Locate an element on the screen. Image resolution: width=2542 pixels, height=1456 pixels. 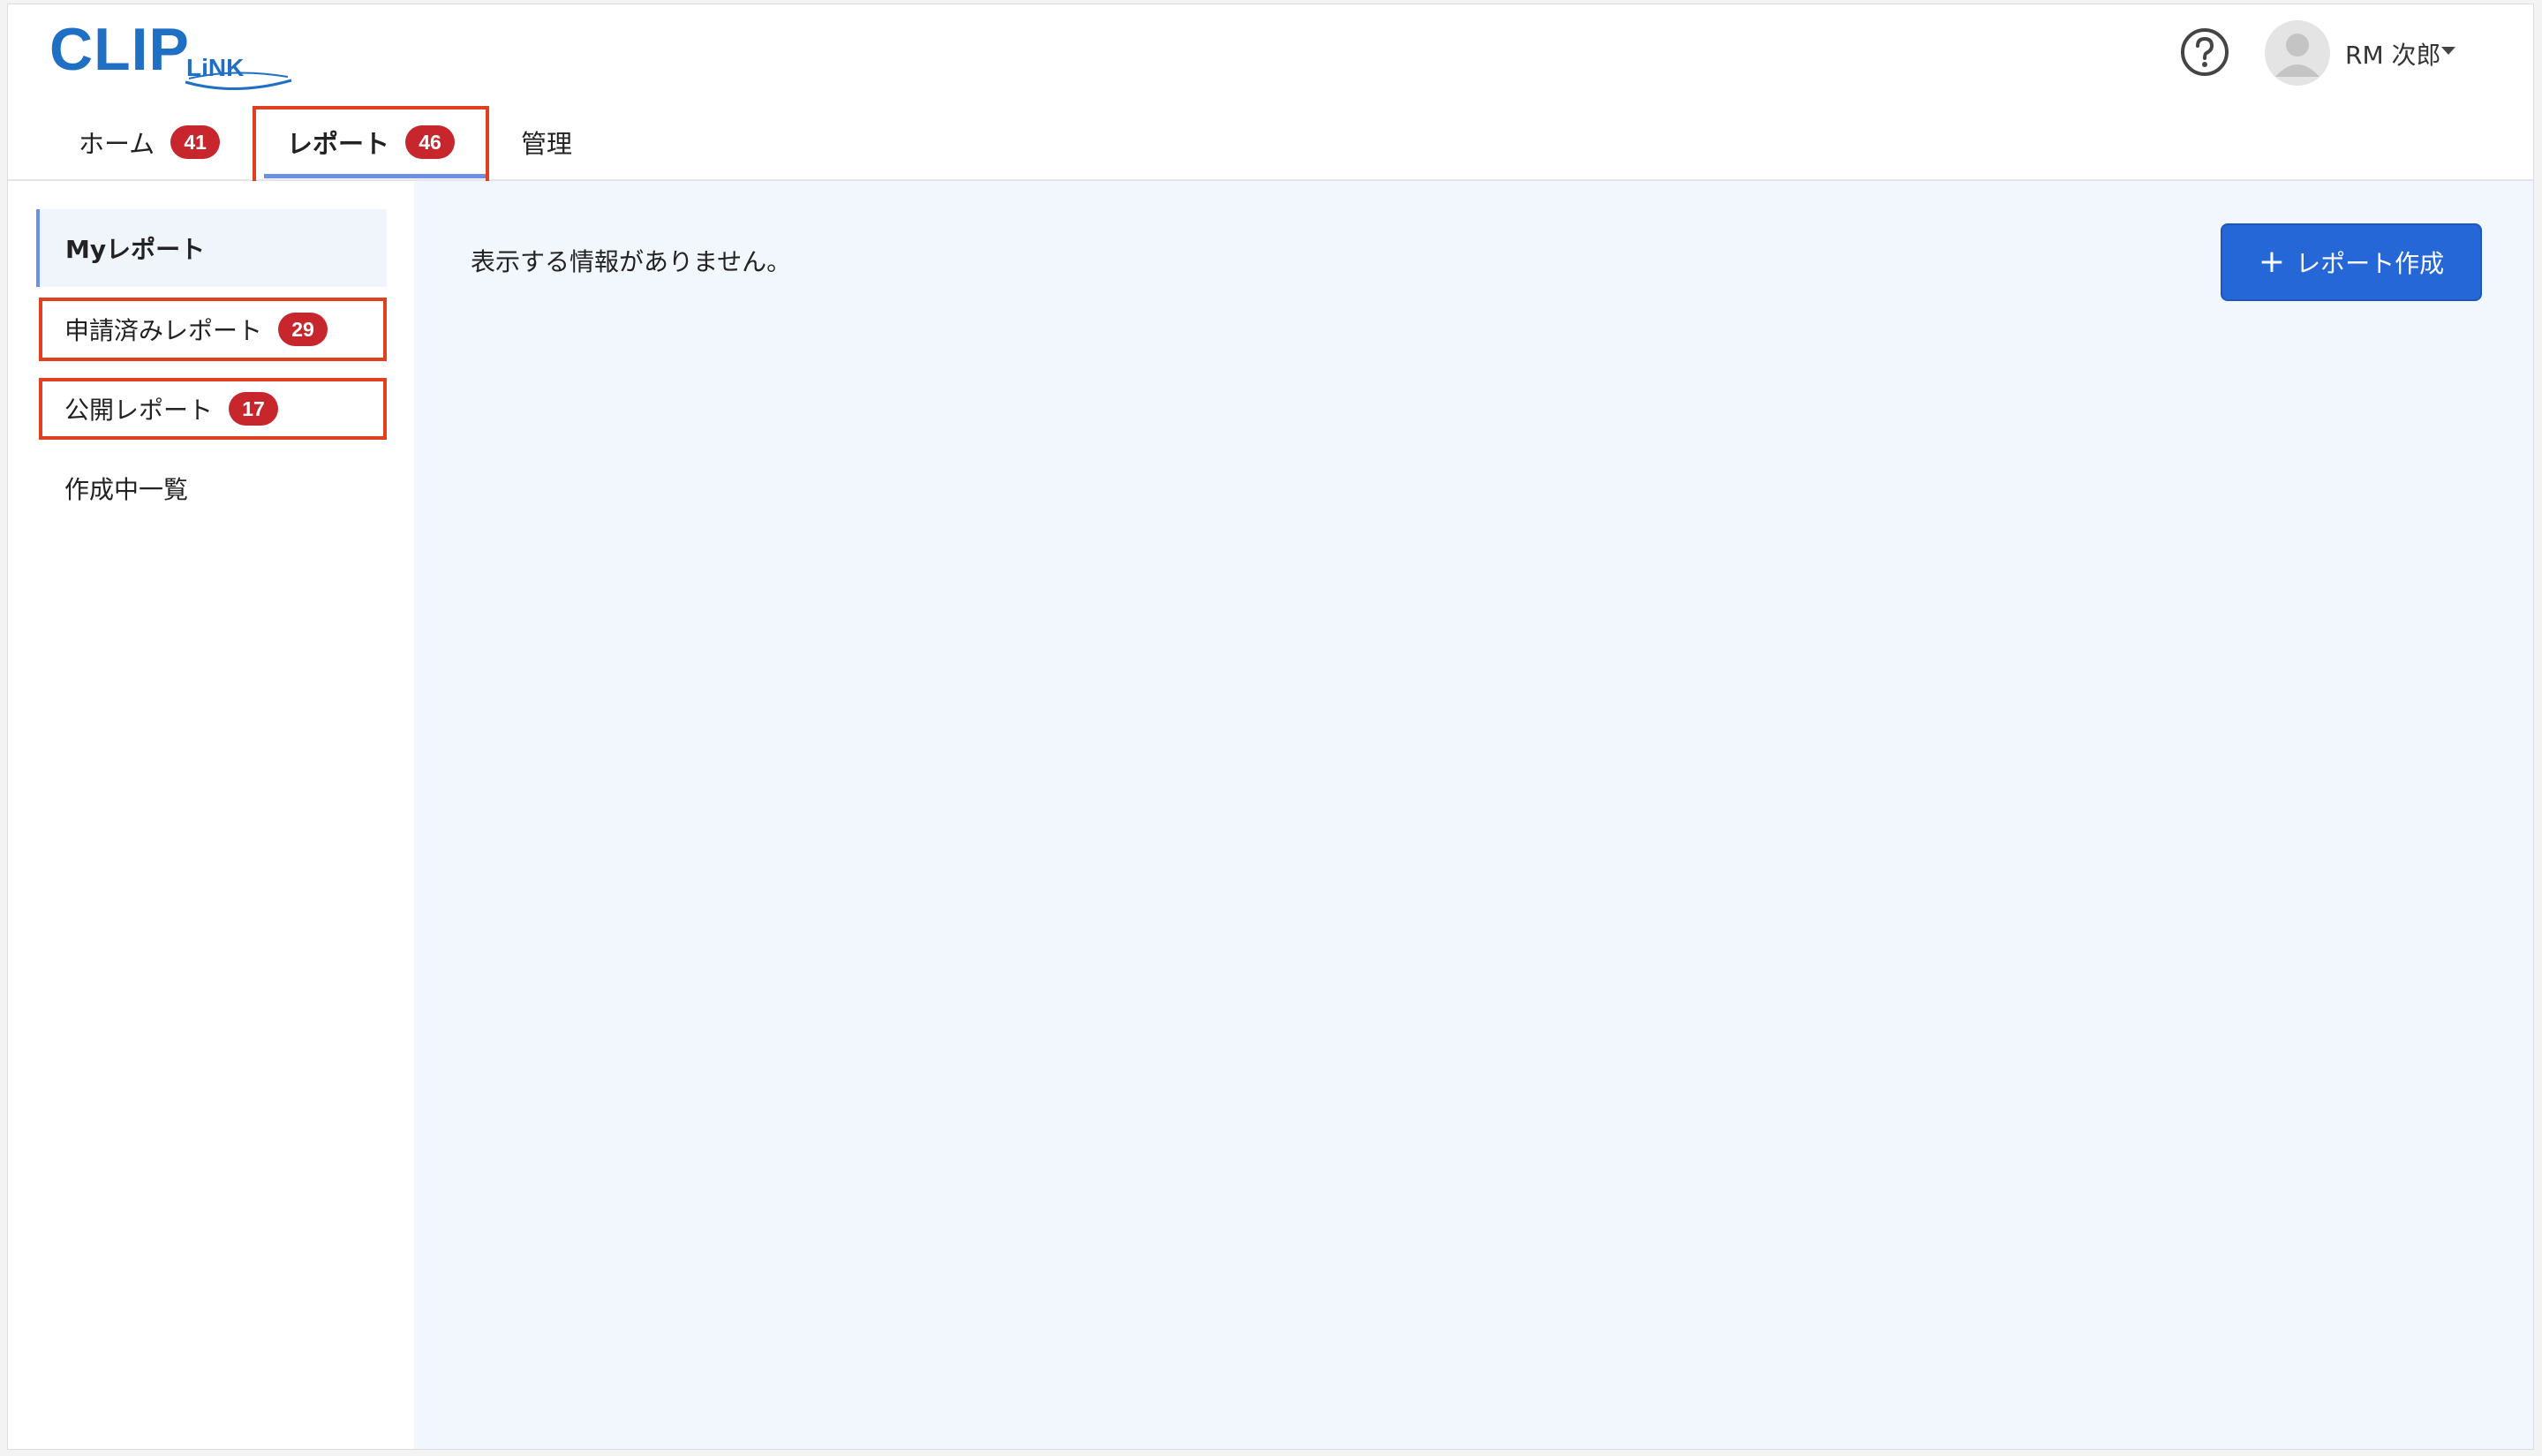
caret-down-icon is located at coordinates (2448, 51).